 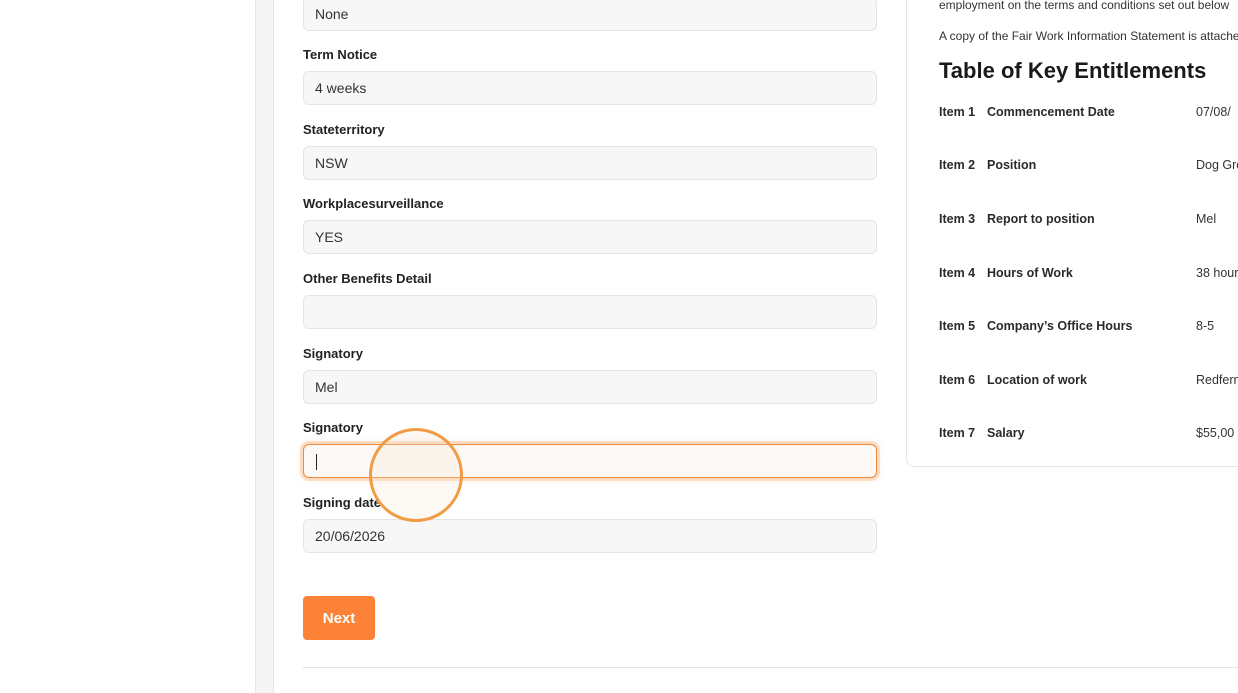 I want to click on row-value: 8-5, so click(x=1205, y=326).